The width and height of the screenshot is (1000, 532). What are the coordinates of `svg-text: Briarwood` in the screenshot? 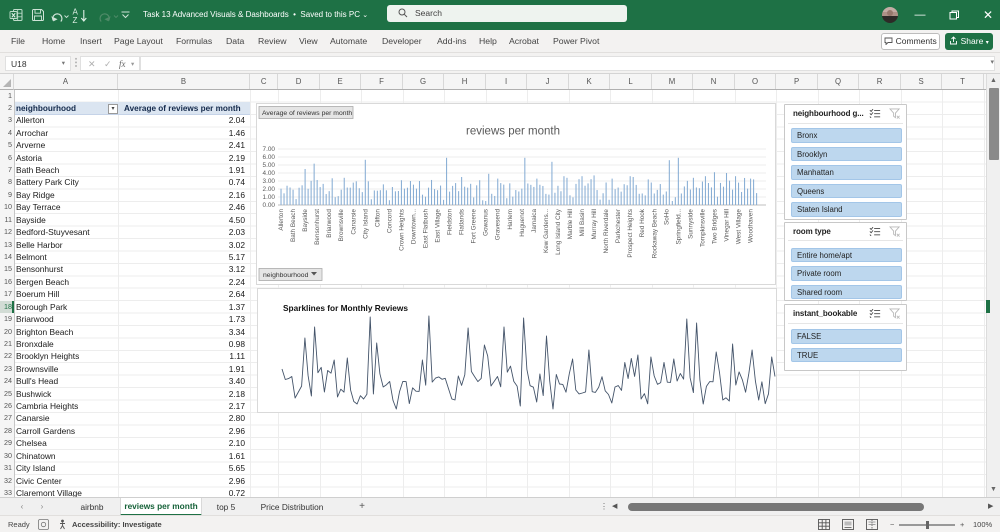 It's located at (329, 222).